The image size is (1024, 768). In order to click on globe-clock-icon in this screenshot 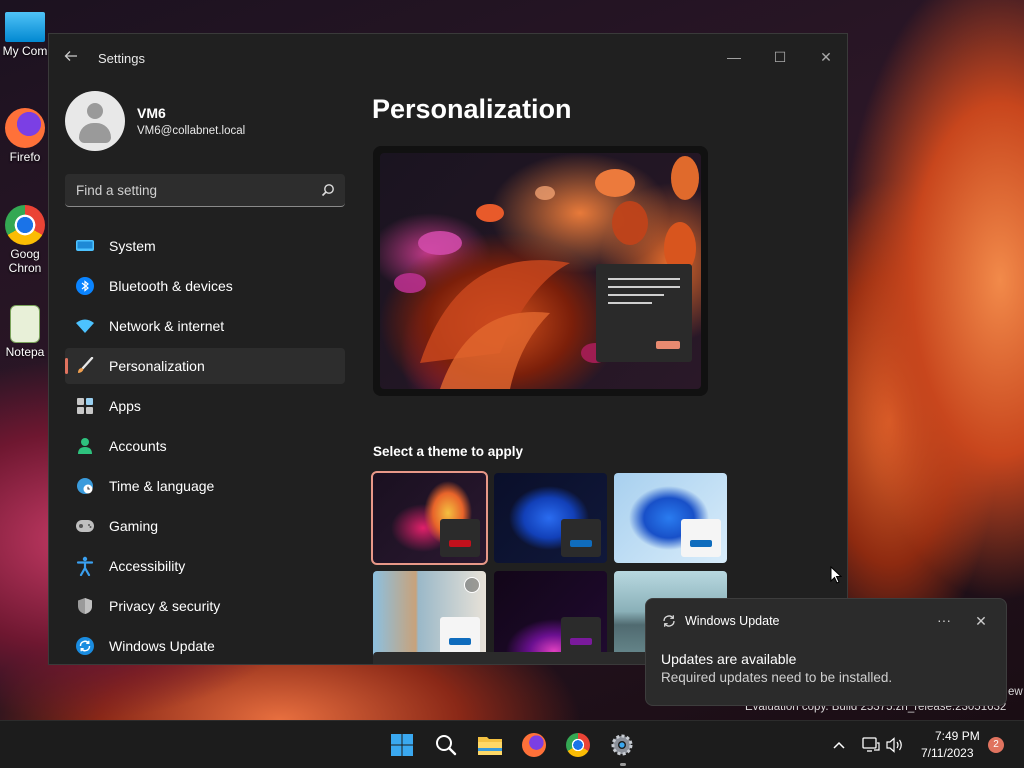, I will do `click(85, 486)`.